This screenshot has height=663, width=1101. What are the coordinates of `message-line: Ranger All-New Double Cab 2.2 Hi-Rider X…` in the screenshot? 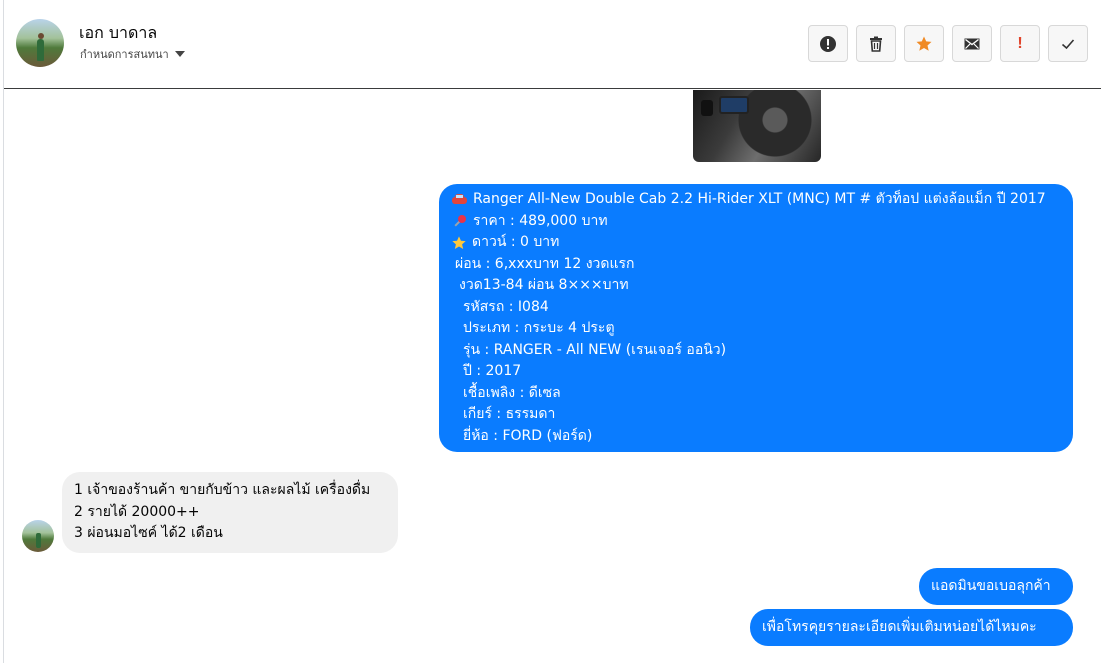 It's located at (756, 200).